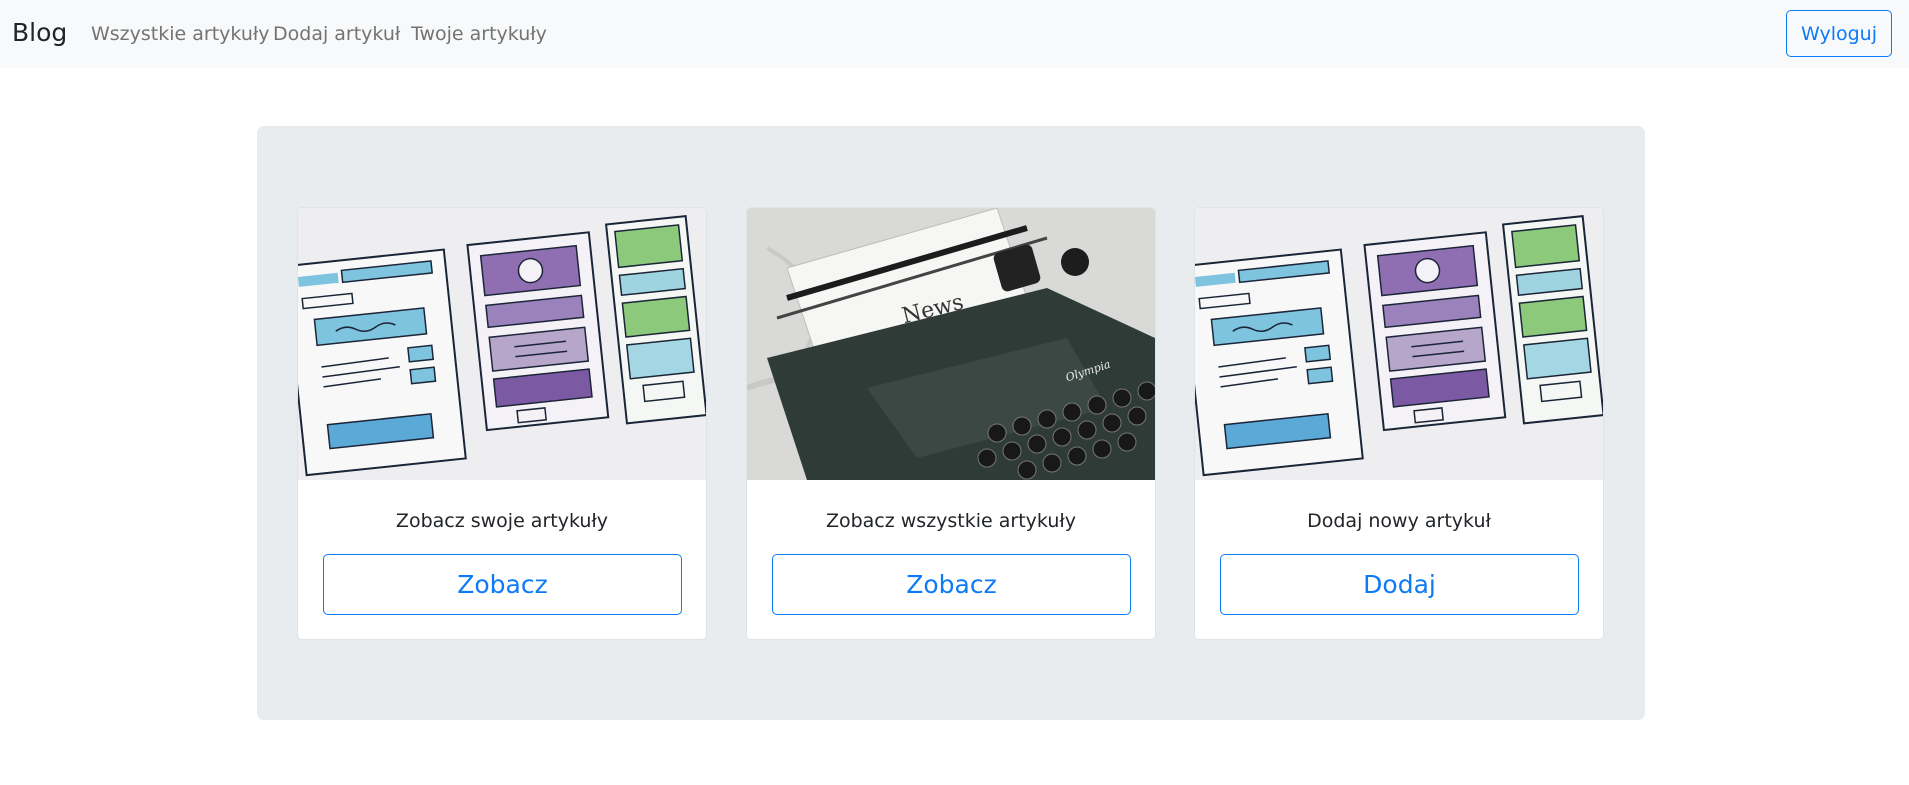 The height and width of the screenshot is (785, 1909). I want to click on card-your-articles: Zobacz swoje artykuły Zobacz, so click(502, 423).